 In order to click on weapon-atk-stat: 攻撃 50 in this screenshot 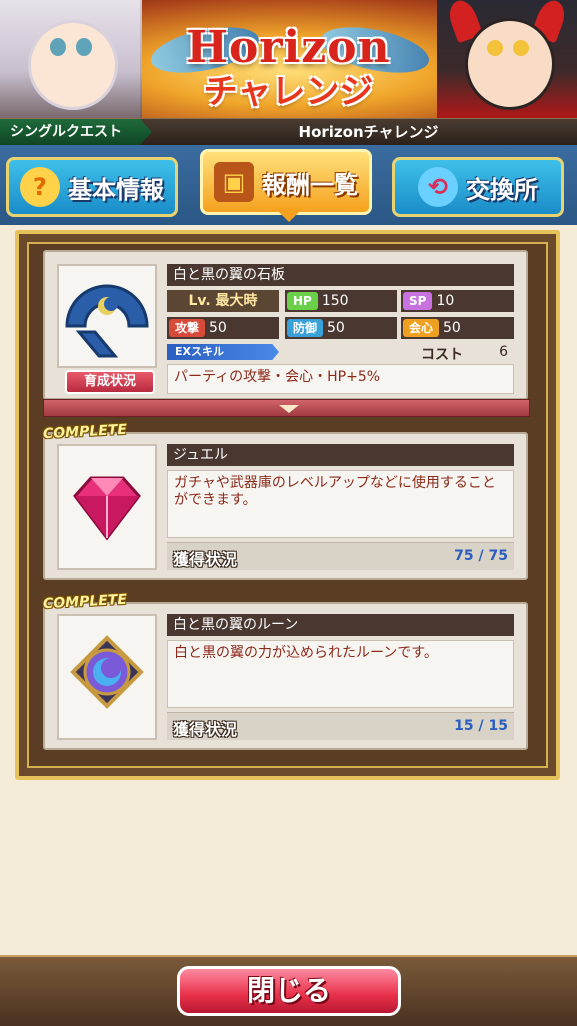, I will do `click(223, 328)`.